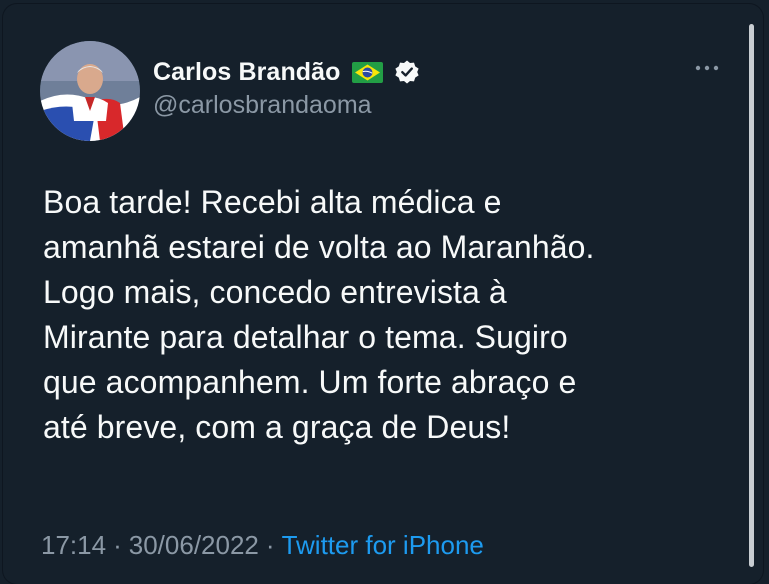 The image size is (769, 584). Describe the element at coordinates (262, 545) in the screenshot. I see `tweet-meta: 17:14 · 30/06/2022 · Twitter for iPhone` at that location.